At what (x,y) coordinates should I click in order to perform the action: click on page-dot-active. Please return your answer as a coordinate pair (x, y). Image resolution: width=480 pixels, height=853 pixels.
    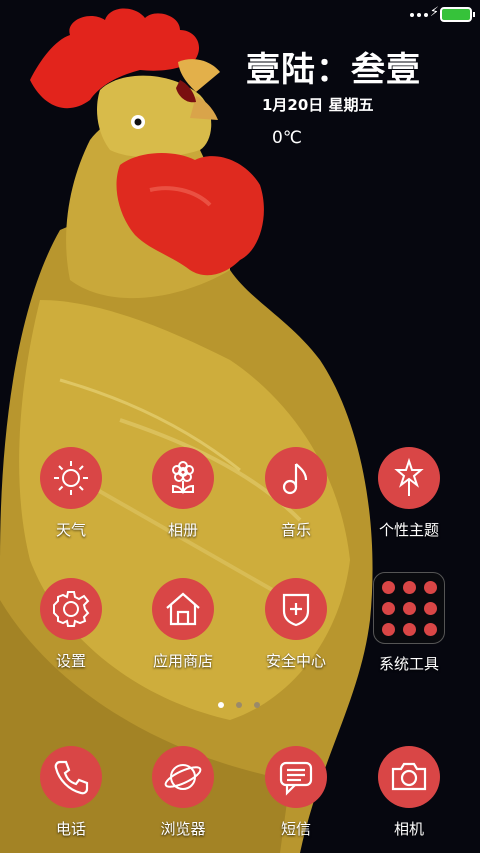
    Looking at the image, I should click on (221, 705).